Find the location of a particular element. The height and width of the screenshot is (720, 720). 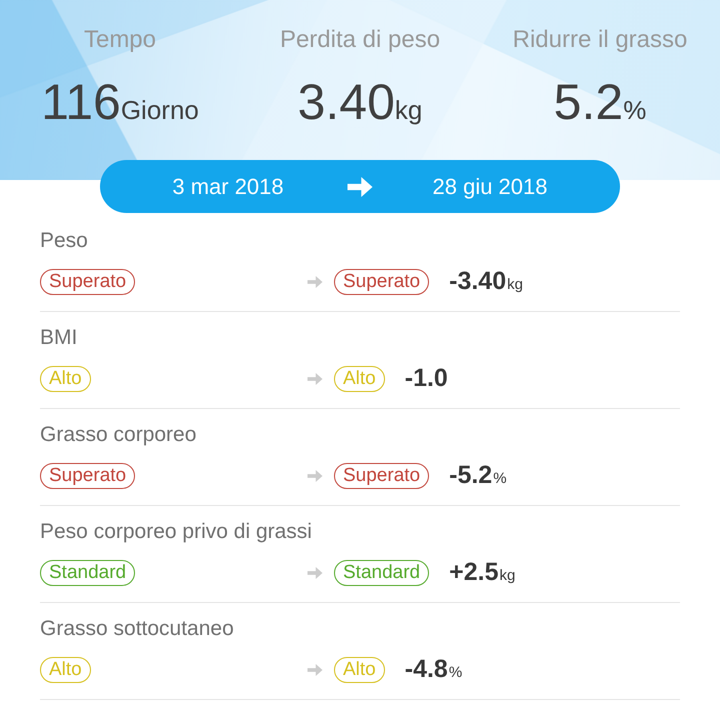

stat-value: 116 is located at coordinates (81, 102).